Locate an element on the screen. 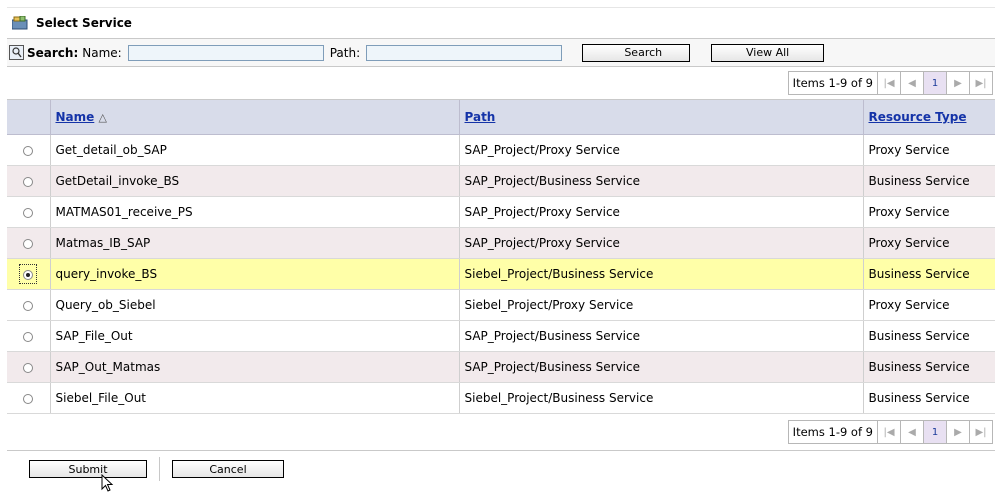 This screenshot has height=502, width=995. name-cell: MATMAS01_receive_PS is located at coordinates (255, 212).